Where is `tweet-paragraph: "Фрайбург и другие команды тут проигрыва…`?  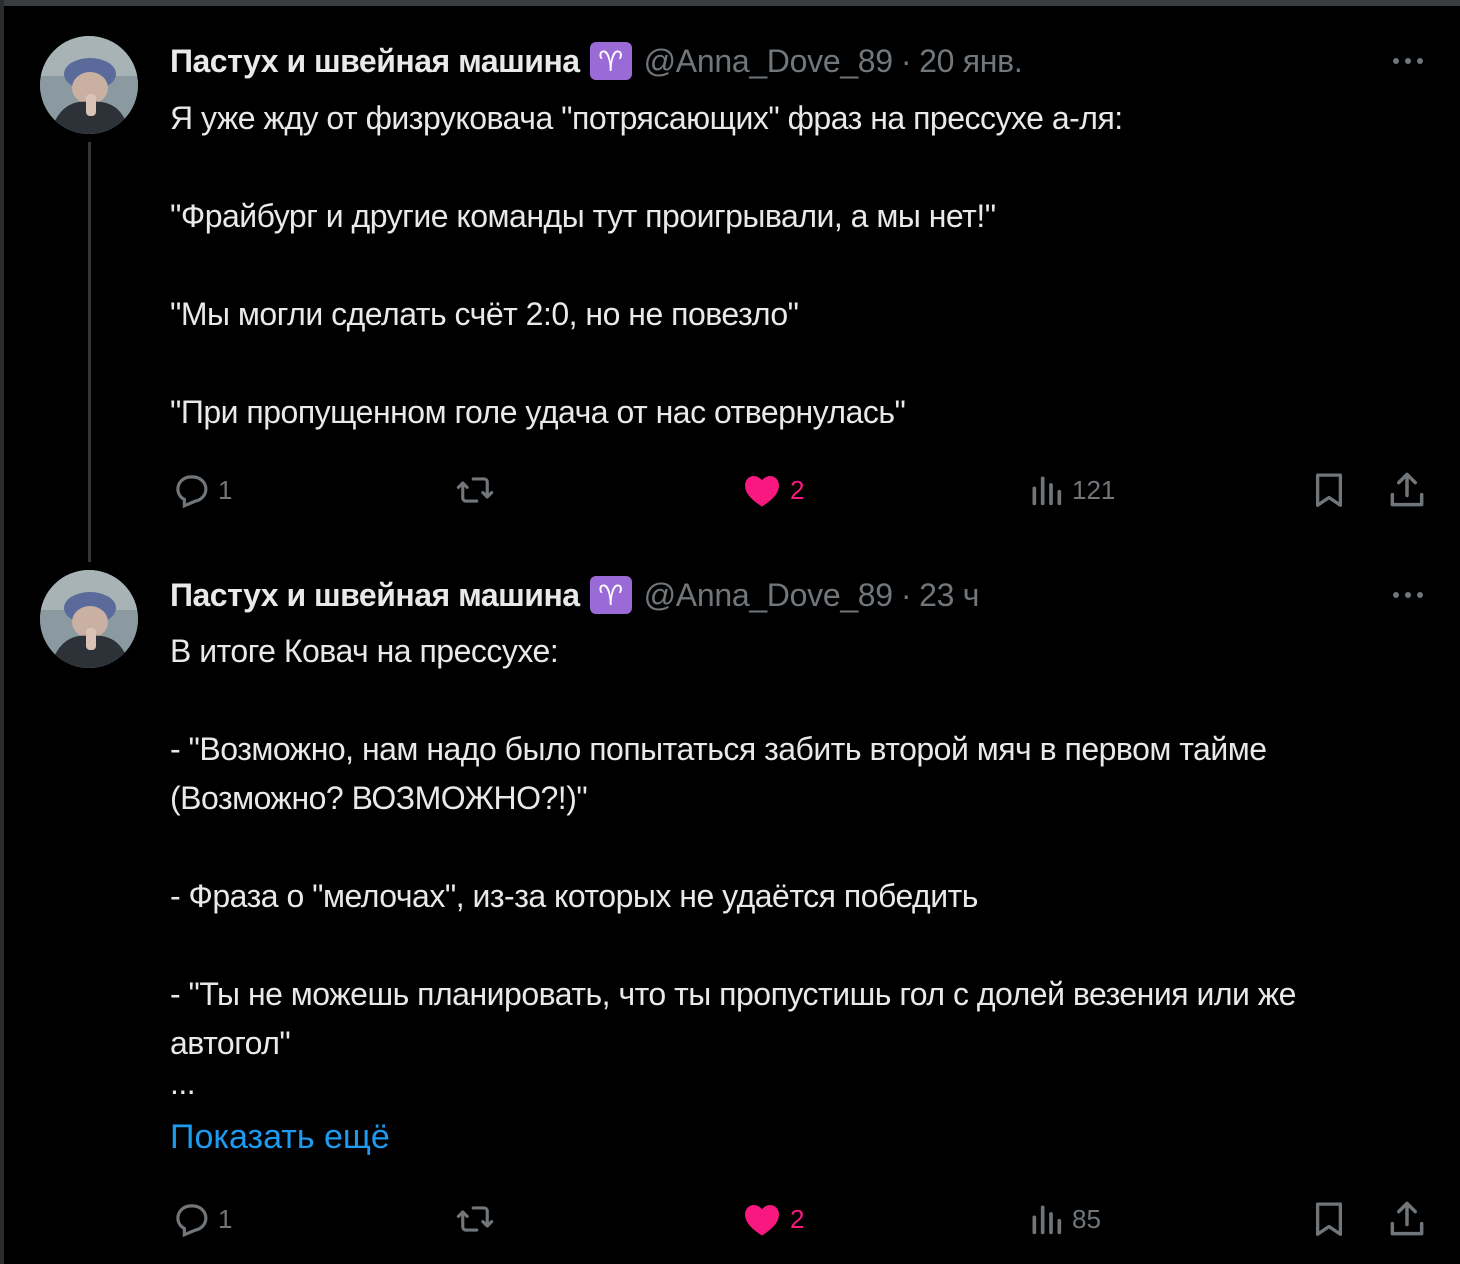
tweet-paragraph: "Фрайбург и другие команды тут проигрыва… is located at coordinates (583, 216).